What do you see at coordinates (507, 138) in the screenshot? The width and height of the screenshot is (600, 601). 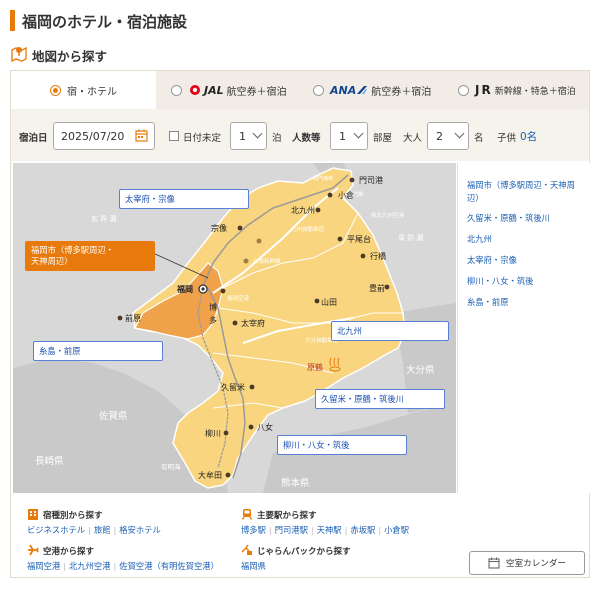 I see `children-label: 子供` at bounding box center [507, 138].